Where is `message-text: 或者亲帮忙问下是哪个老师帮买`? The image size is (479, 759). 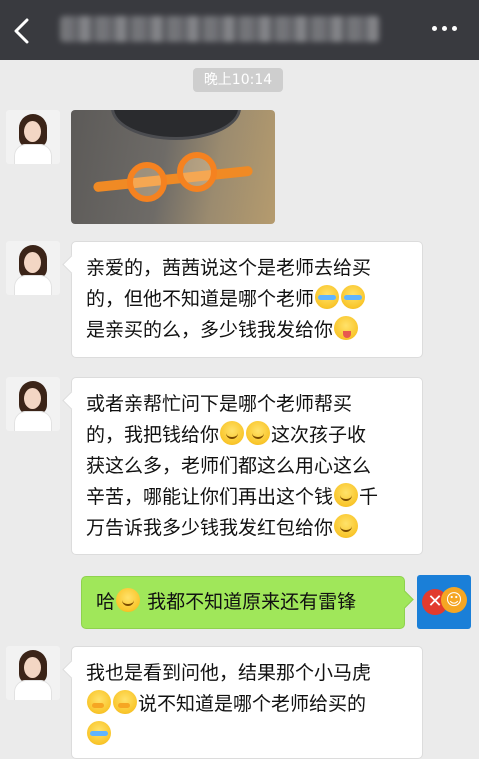
message-text: 或者亲帮忙问下是哪个老师帮买 is located at coordinates (219, 404).